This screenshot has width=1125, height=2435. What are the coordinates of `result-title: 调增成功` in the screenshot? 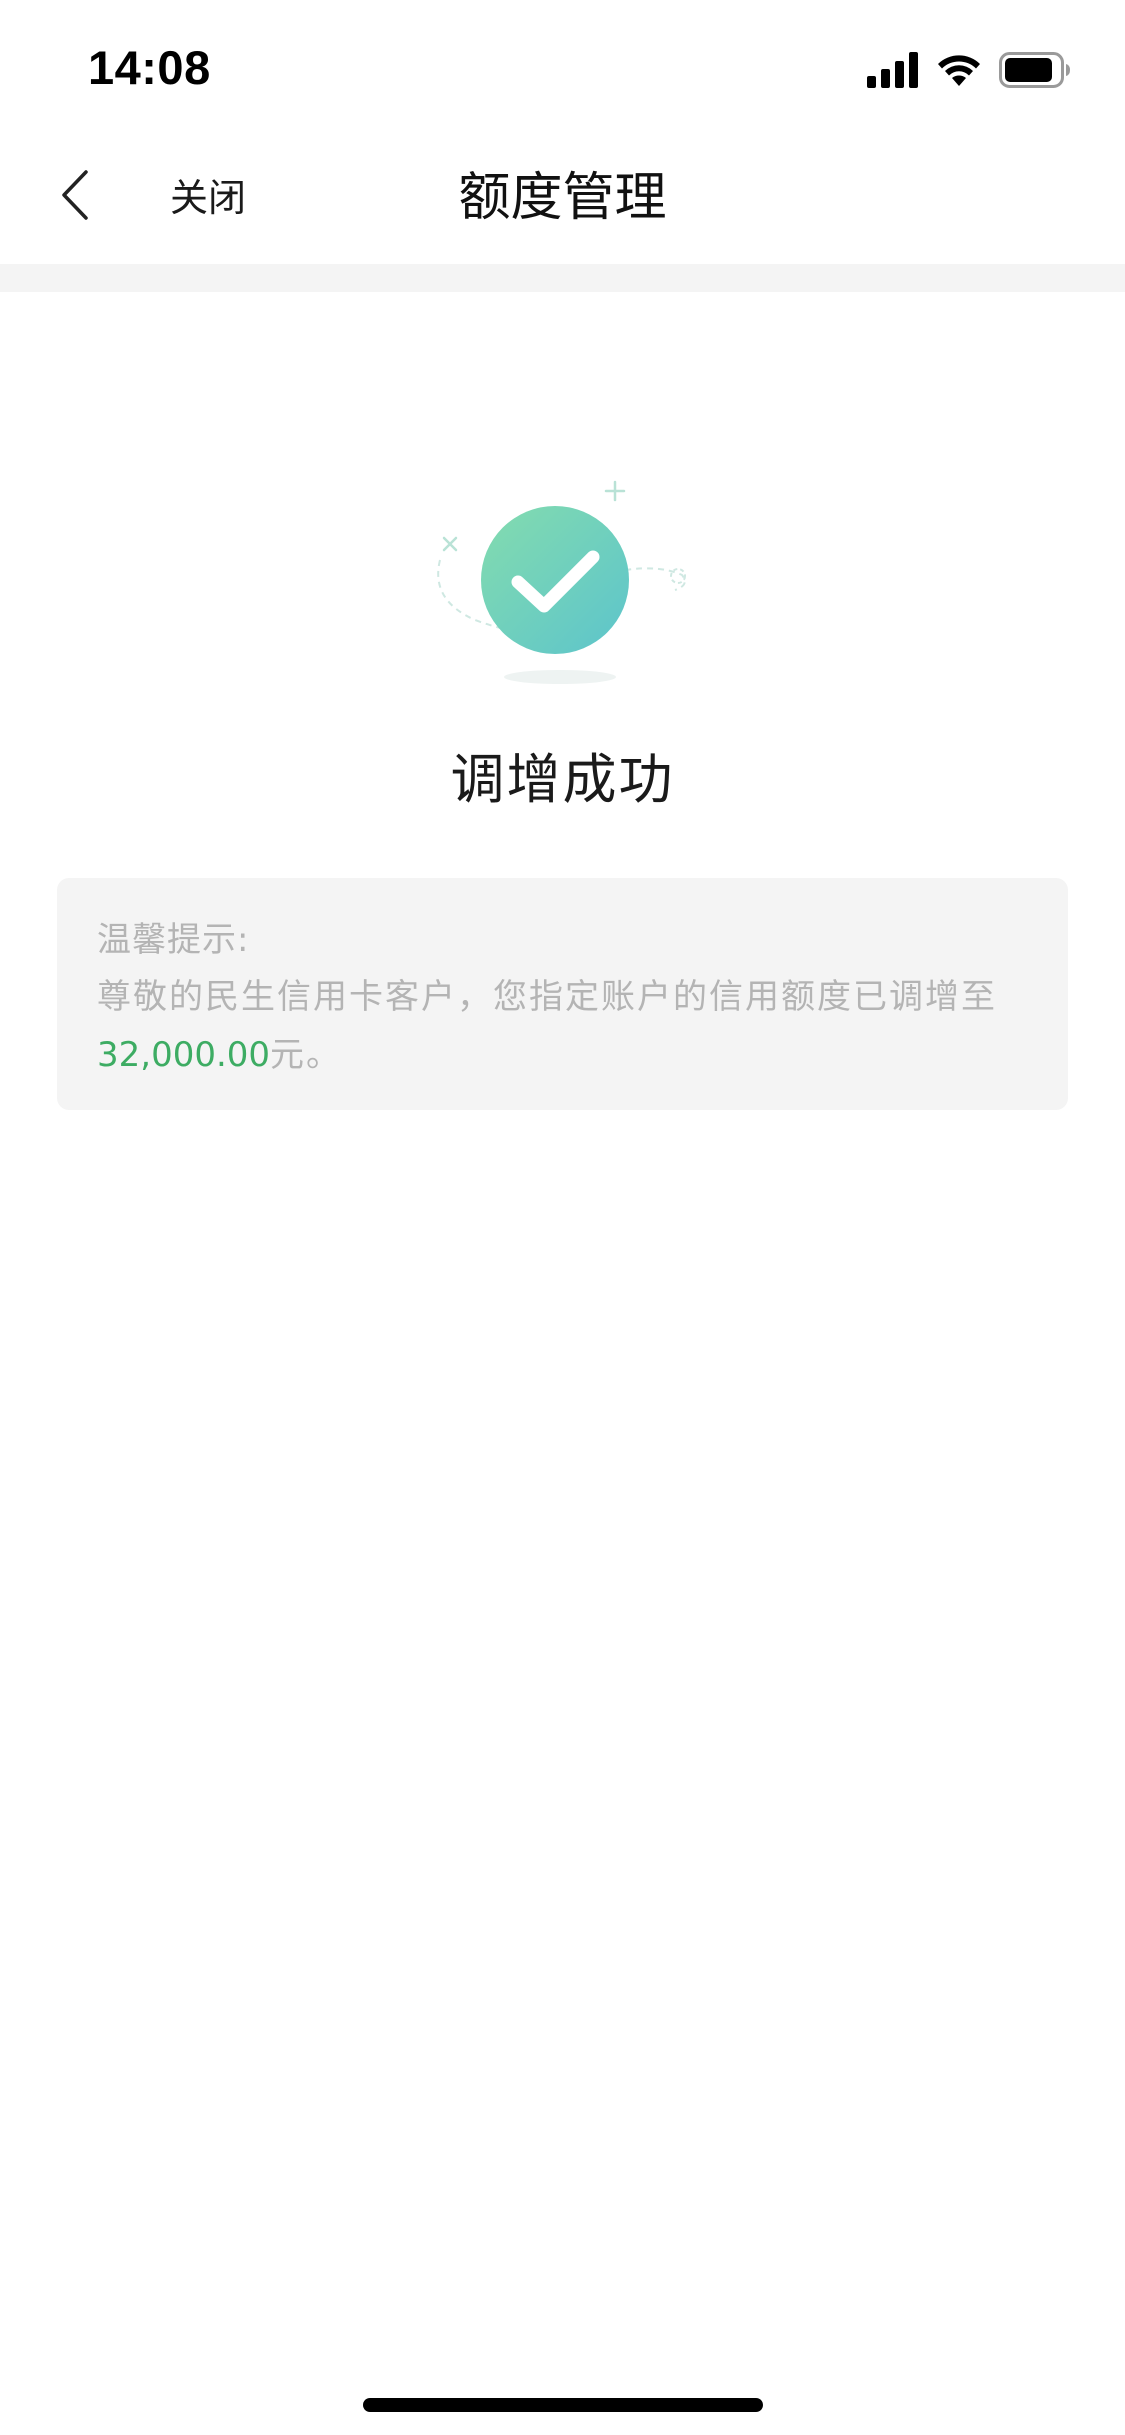 It's located at (562, 779).